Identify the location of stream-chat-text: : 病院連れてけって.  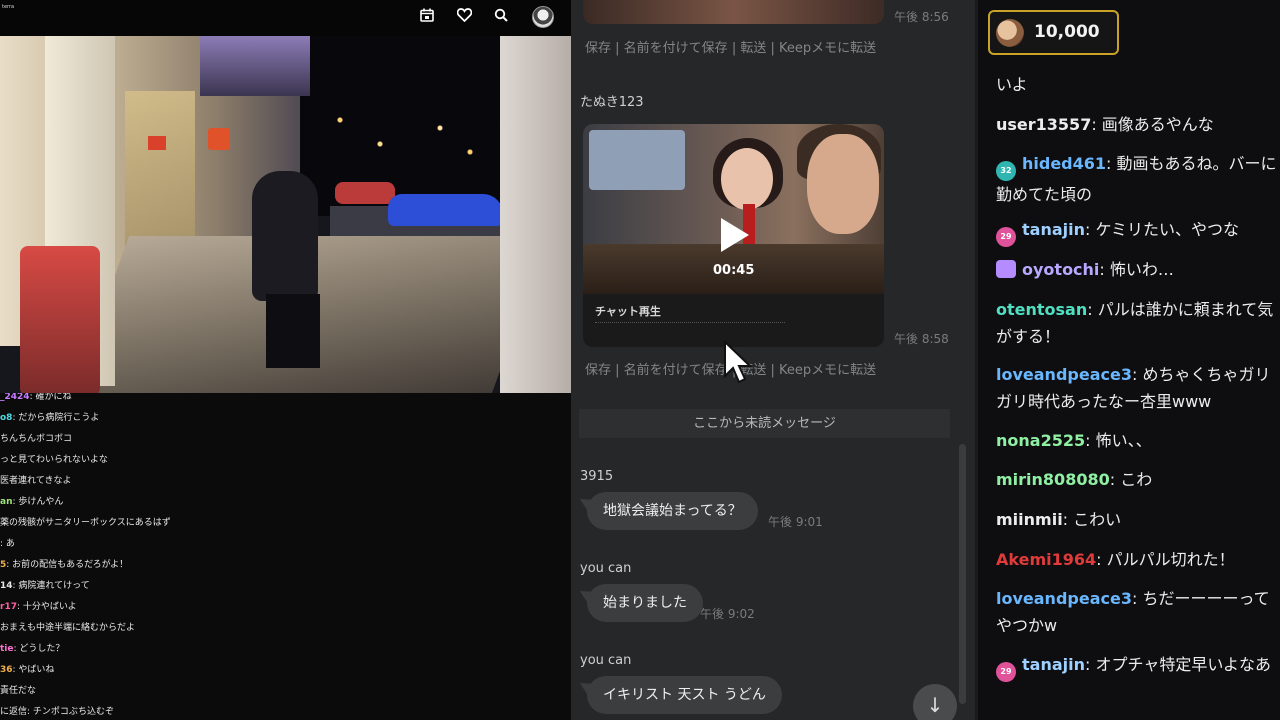
(51, 586).